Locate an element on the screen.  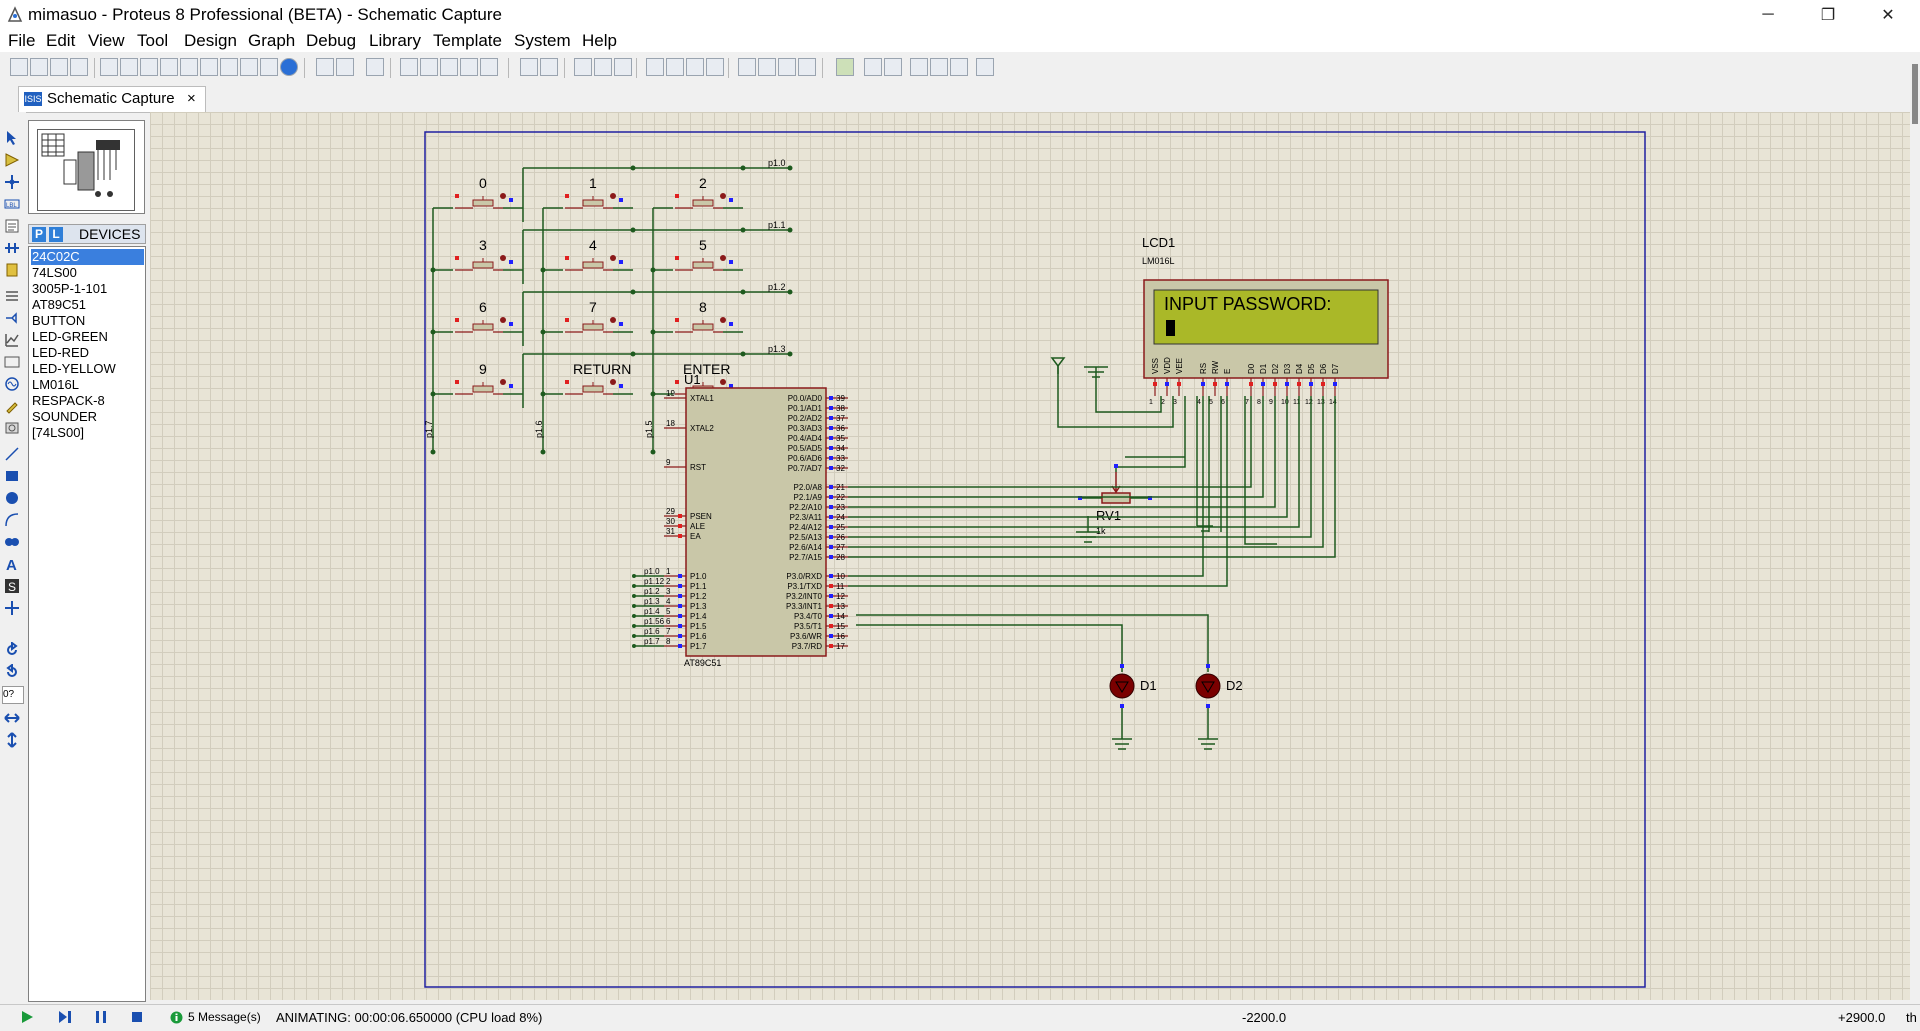
led-d2: D2 is located at coordinates (1049, 682).